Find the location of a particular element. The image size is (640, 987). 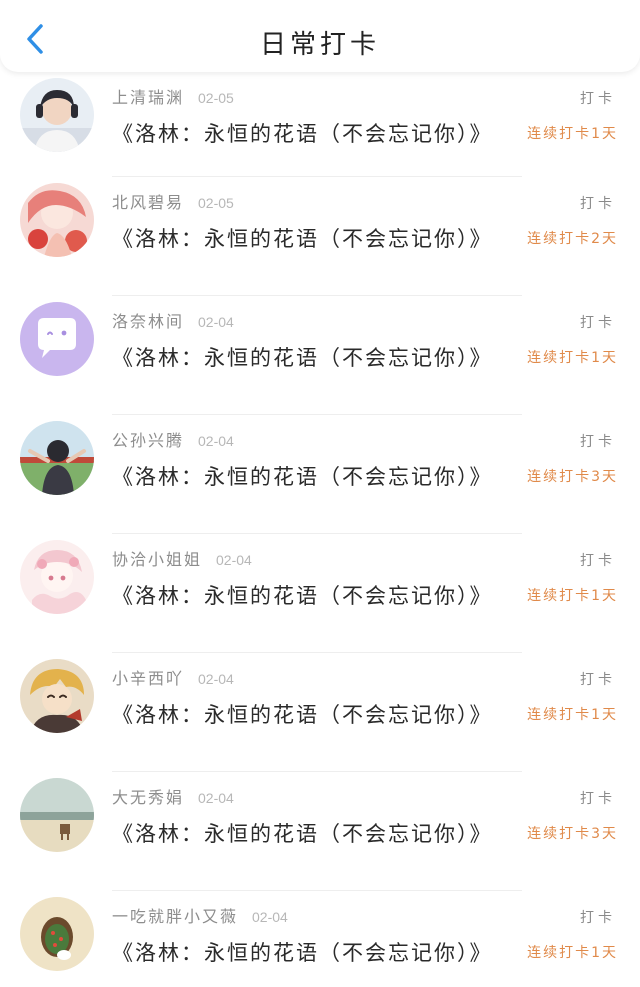

list-item: 上清瑞渊 02-05 《洛林：永恒的花语（不会忘记你）》 打卡 连续打卡1天 is located at coordinates (320, 124).